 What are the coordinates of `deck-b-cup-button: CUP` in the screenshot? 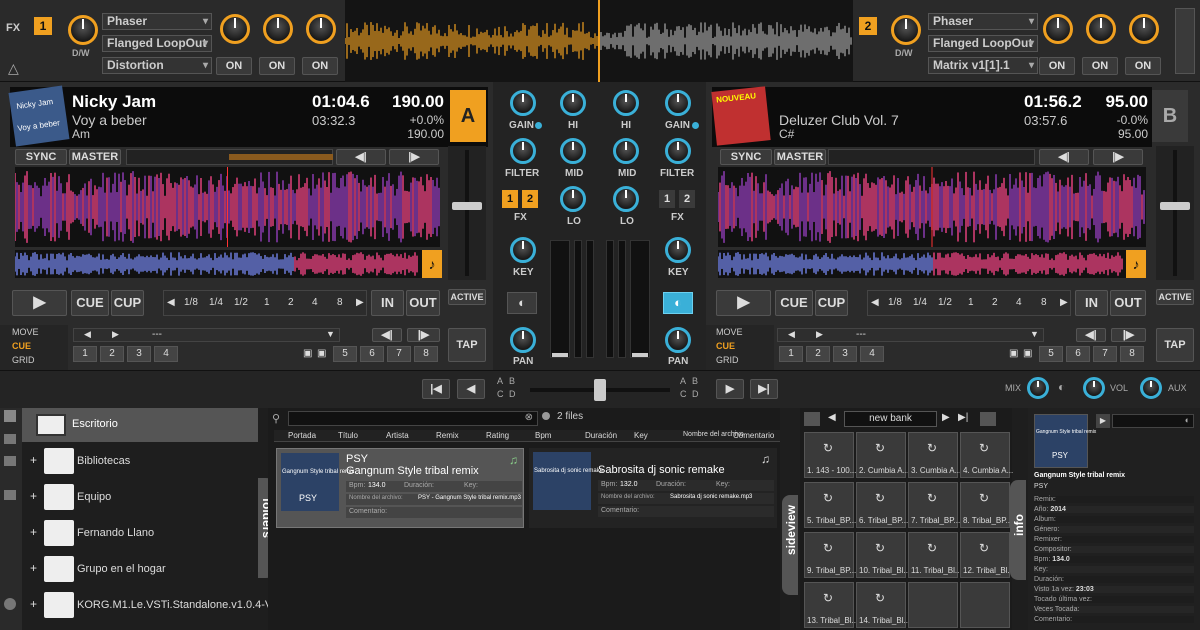 It's located at (831, 303).